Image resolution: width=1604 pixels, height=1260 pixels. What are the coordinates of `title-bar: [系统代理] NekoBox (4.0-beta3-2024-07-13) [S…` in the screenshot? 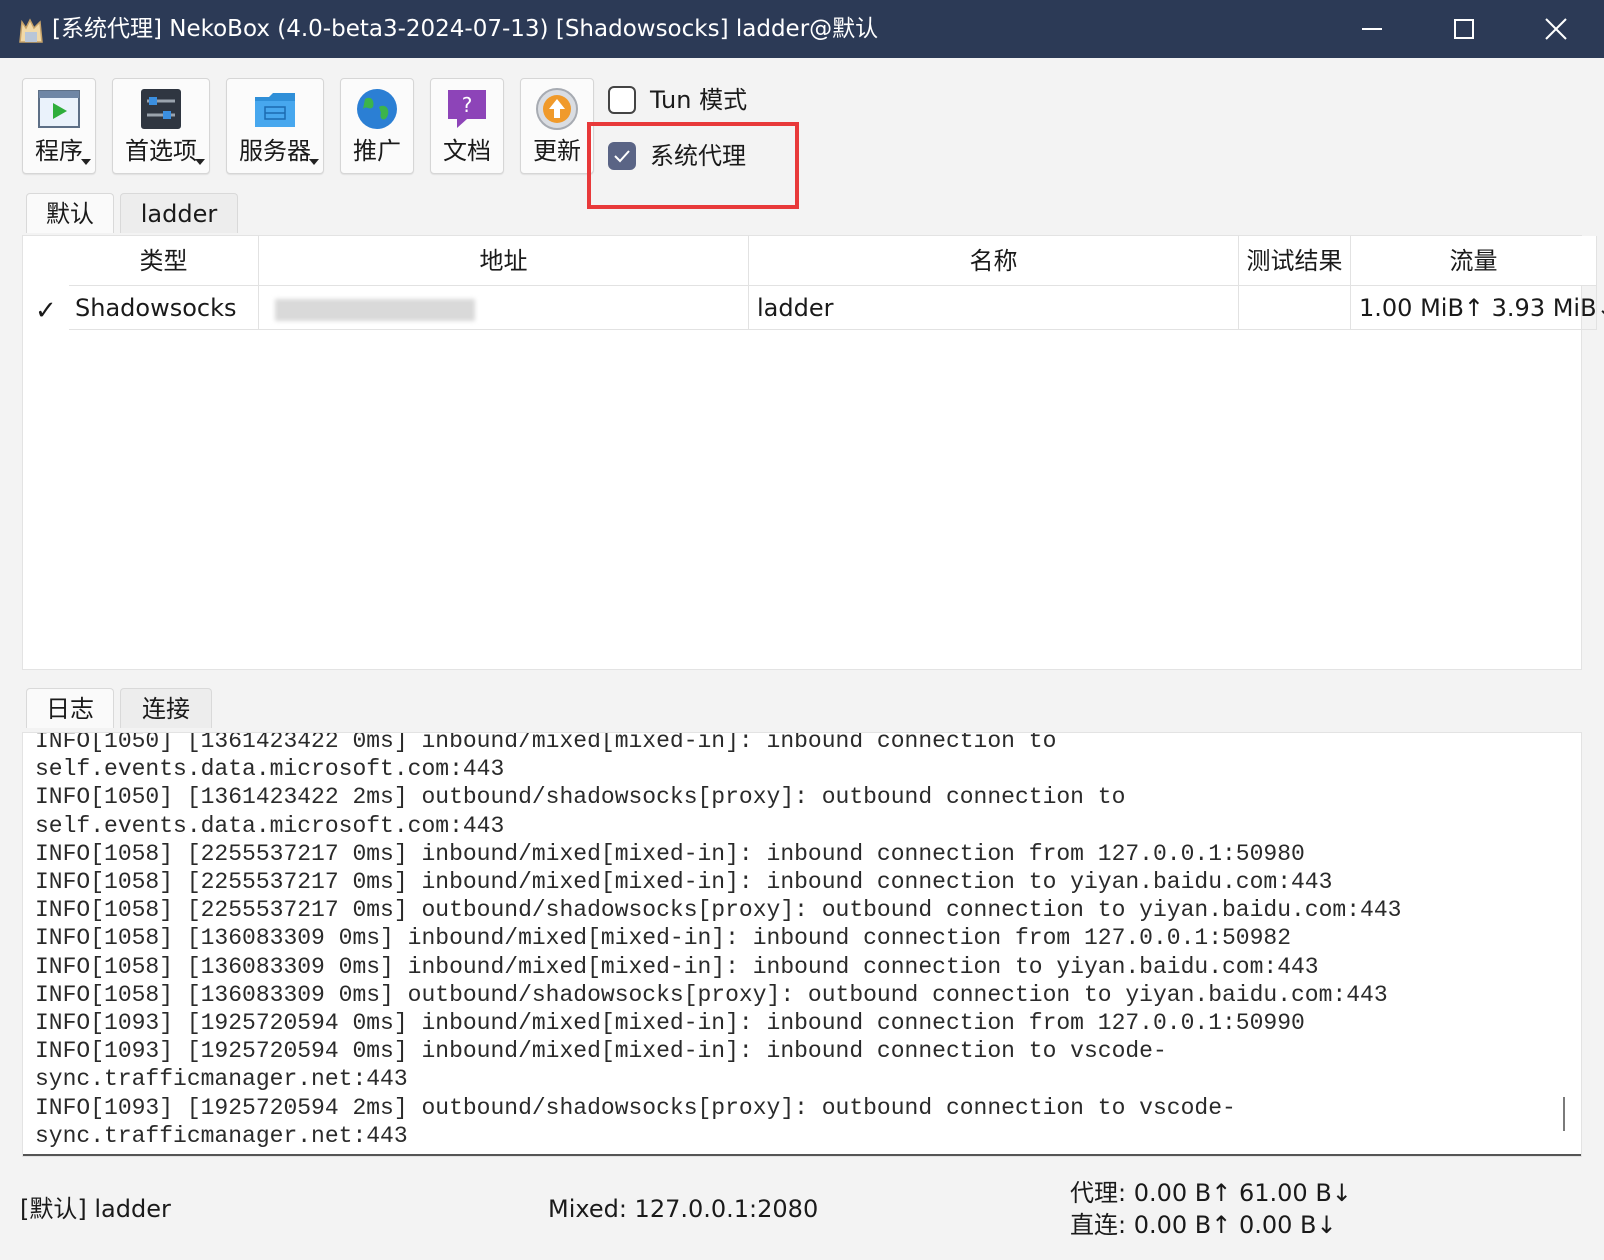 It's located at (802, 29).